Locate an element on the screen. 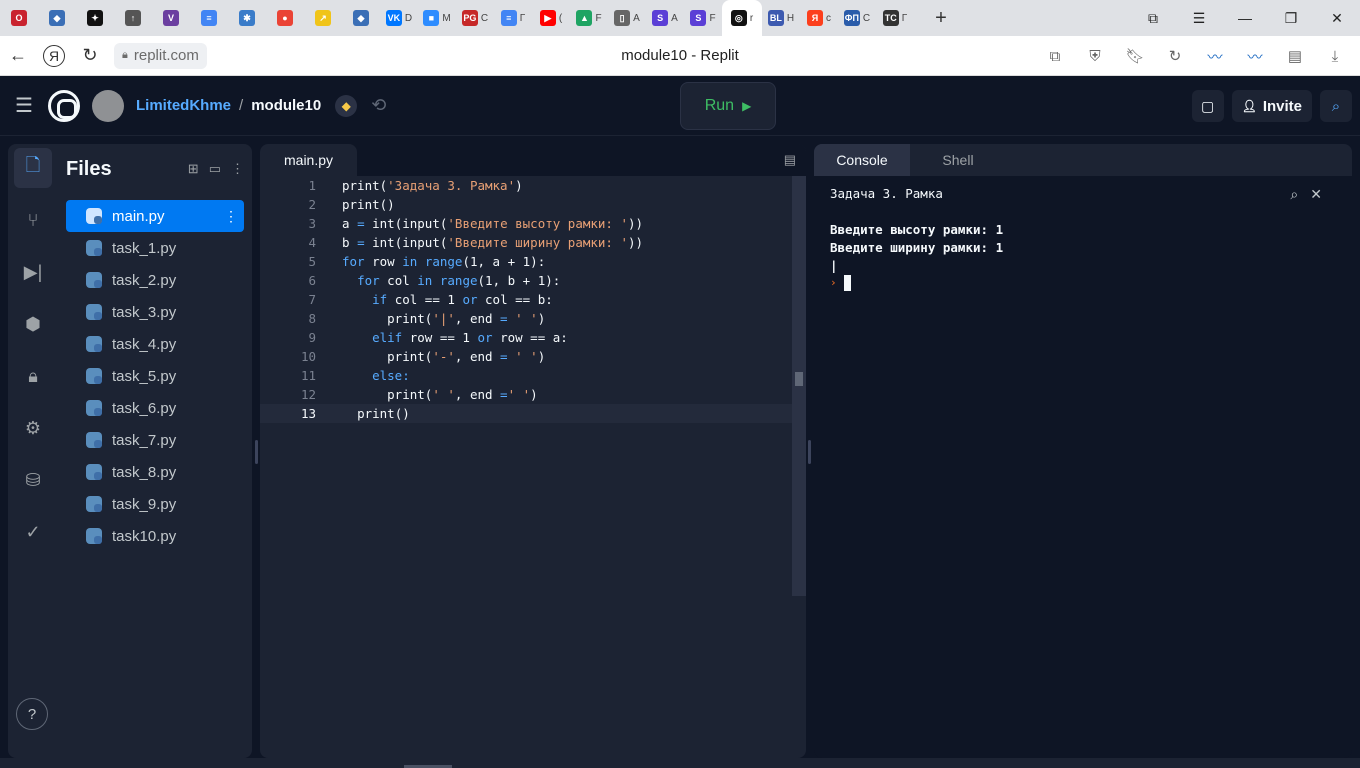 The image size is (1360, 768). extension-wave-icon-2: 〰 is located at coordinates (1255, 56).